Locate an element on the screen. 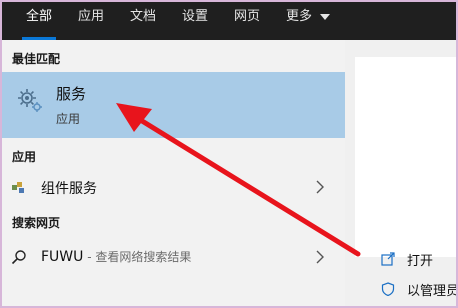  tab-documents: 文档 is located at coordinates (143, 21).